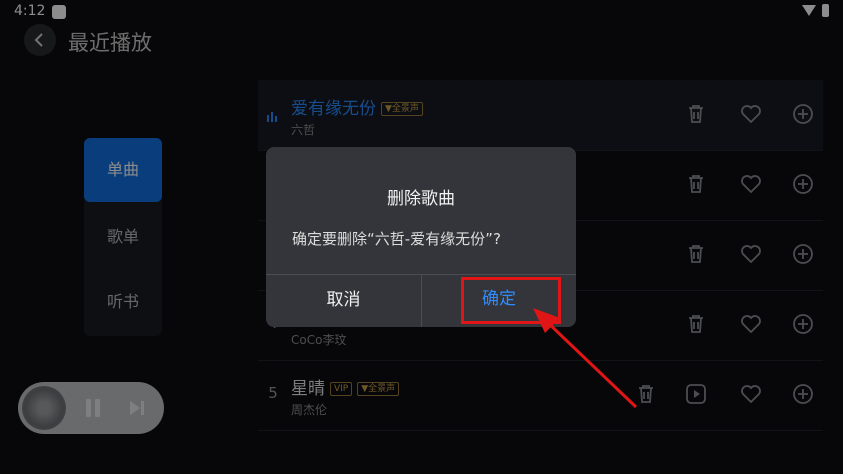  Describe the element at coordinates (343, 301) in the screenshot. I see `cancel-button: 取消` at that location.